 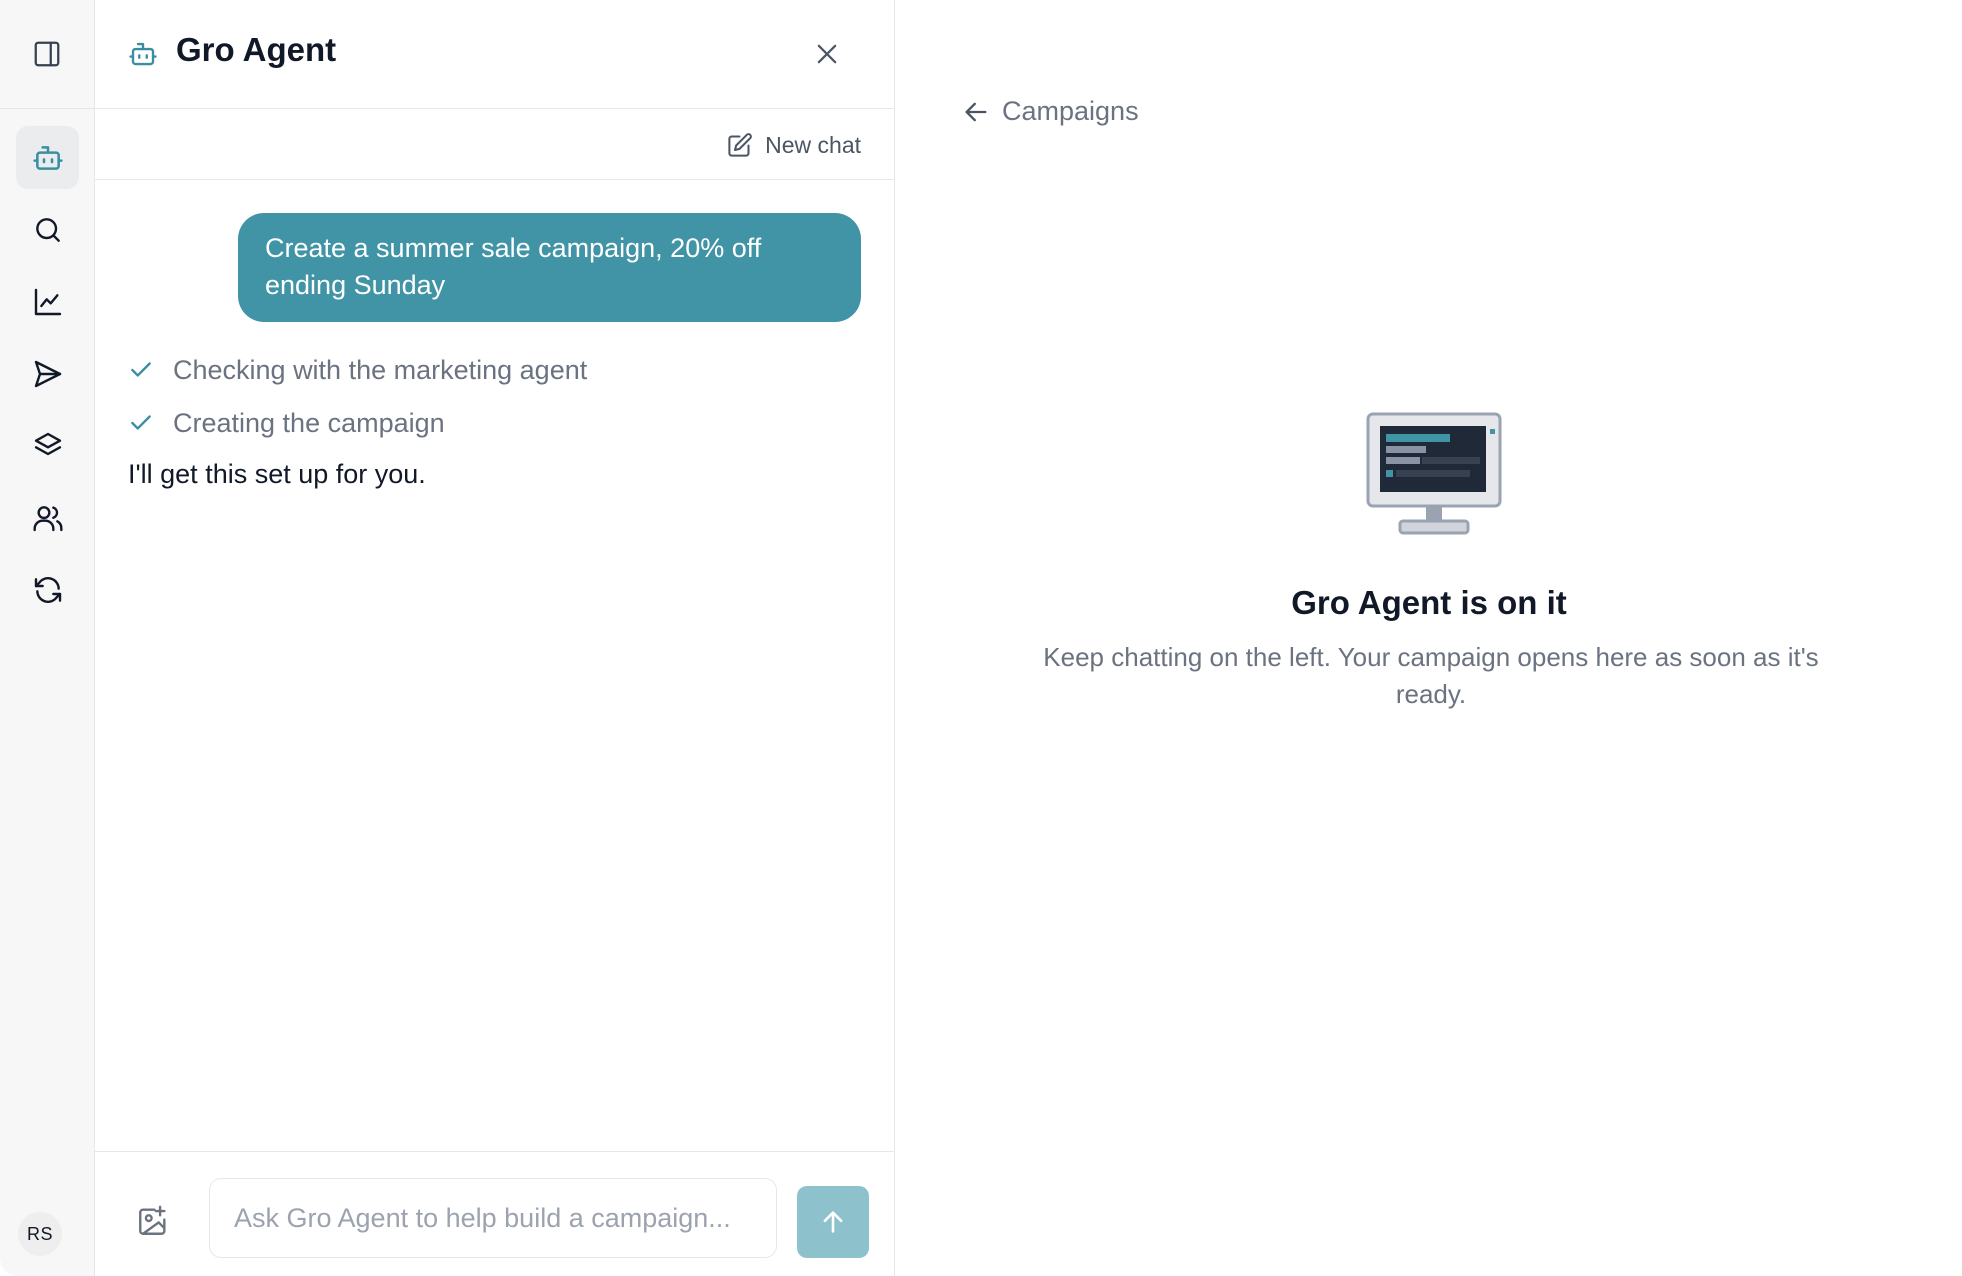 What do you see at coordinates (493, 1218) in the screenshot?
I see `chat-input` at bounding box center [493, 1218].